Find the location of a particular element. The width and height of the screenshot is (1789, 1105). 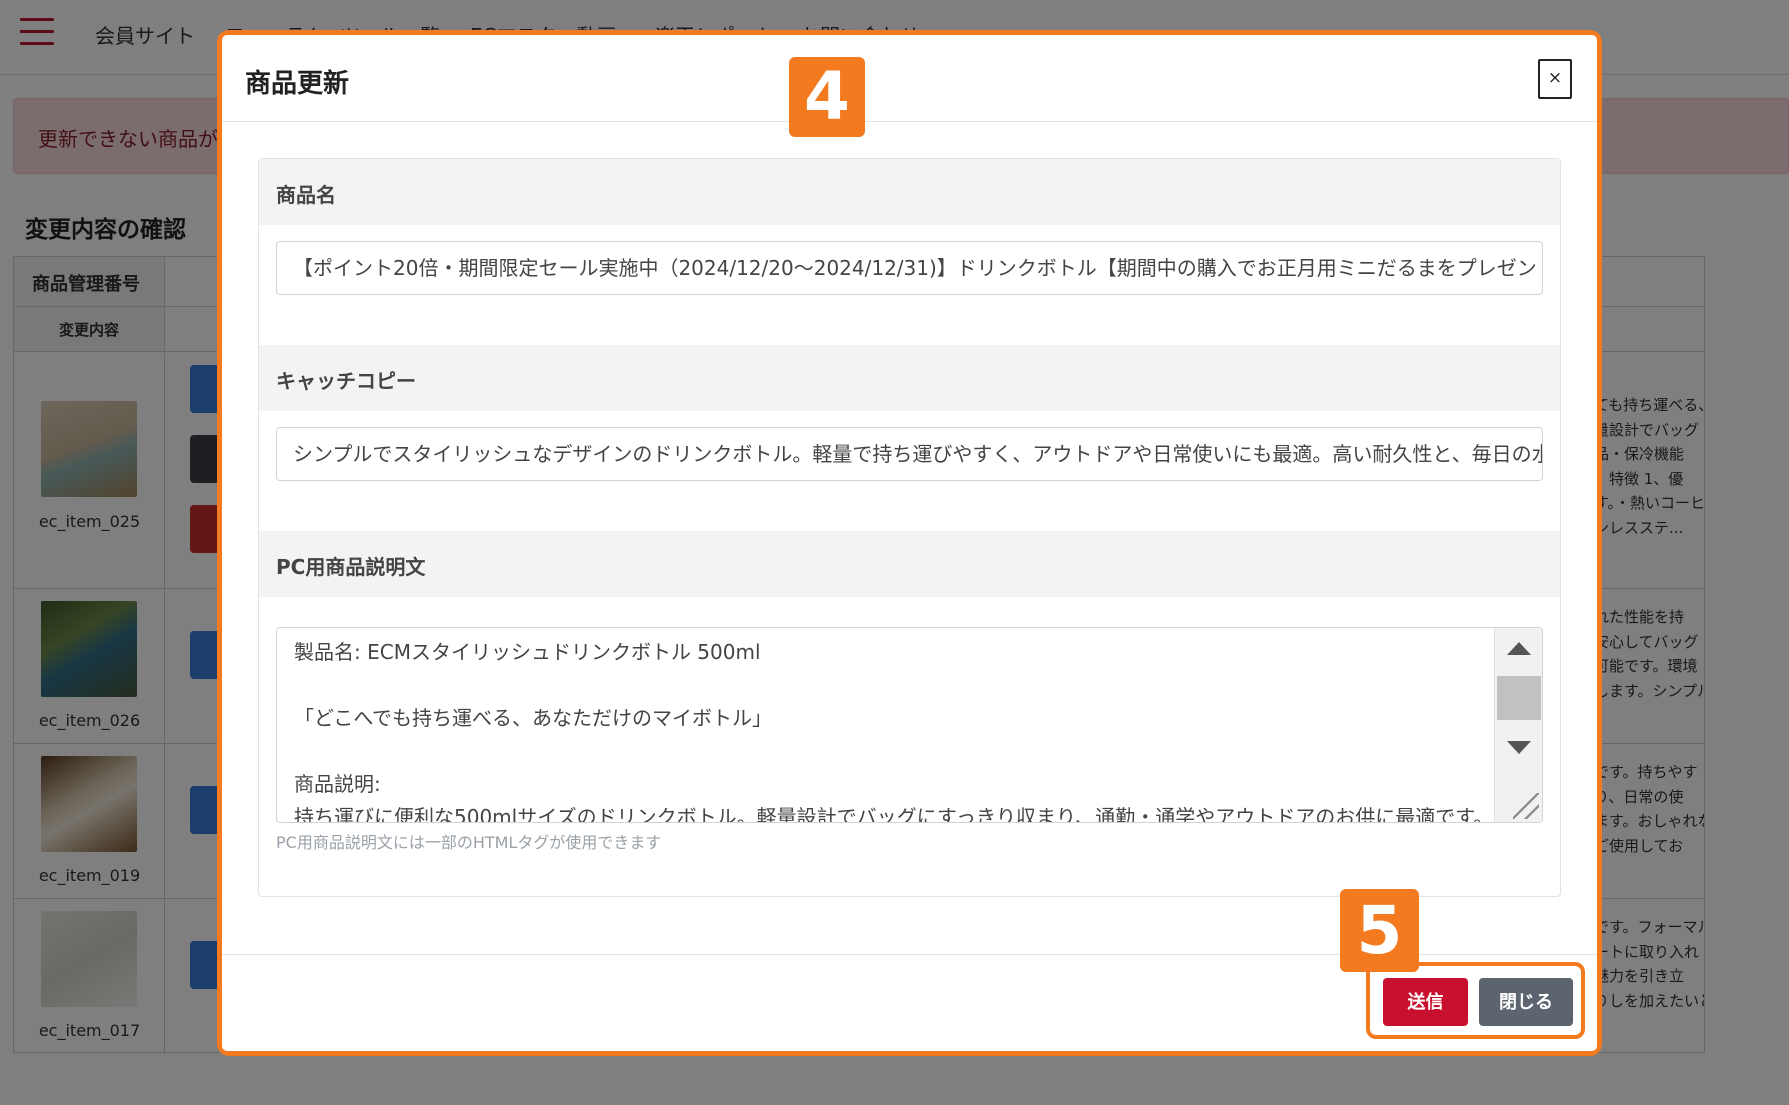

annotation-badge-5: 5 is located at coordinates (1379, 930).